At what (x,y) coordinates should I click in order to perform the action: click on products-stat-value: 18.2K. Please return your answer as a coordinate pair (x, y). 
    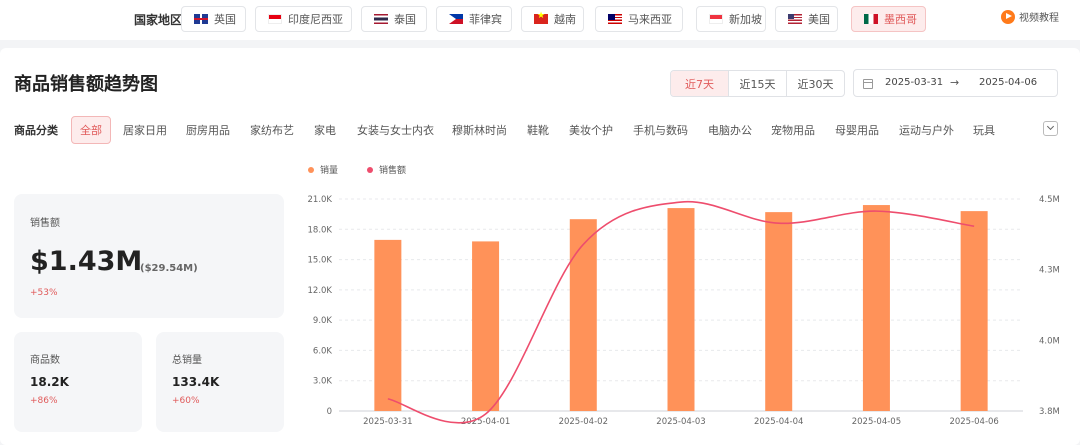
    Looking at the image, I should click on (49, 382).